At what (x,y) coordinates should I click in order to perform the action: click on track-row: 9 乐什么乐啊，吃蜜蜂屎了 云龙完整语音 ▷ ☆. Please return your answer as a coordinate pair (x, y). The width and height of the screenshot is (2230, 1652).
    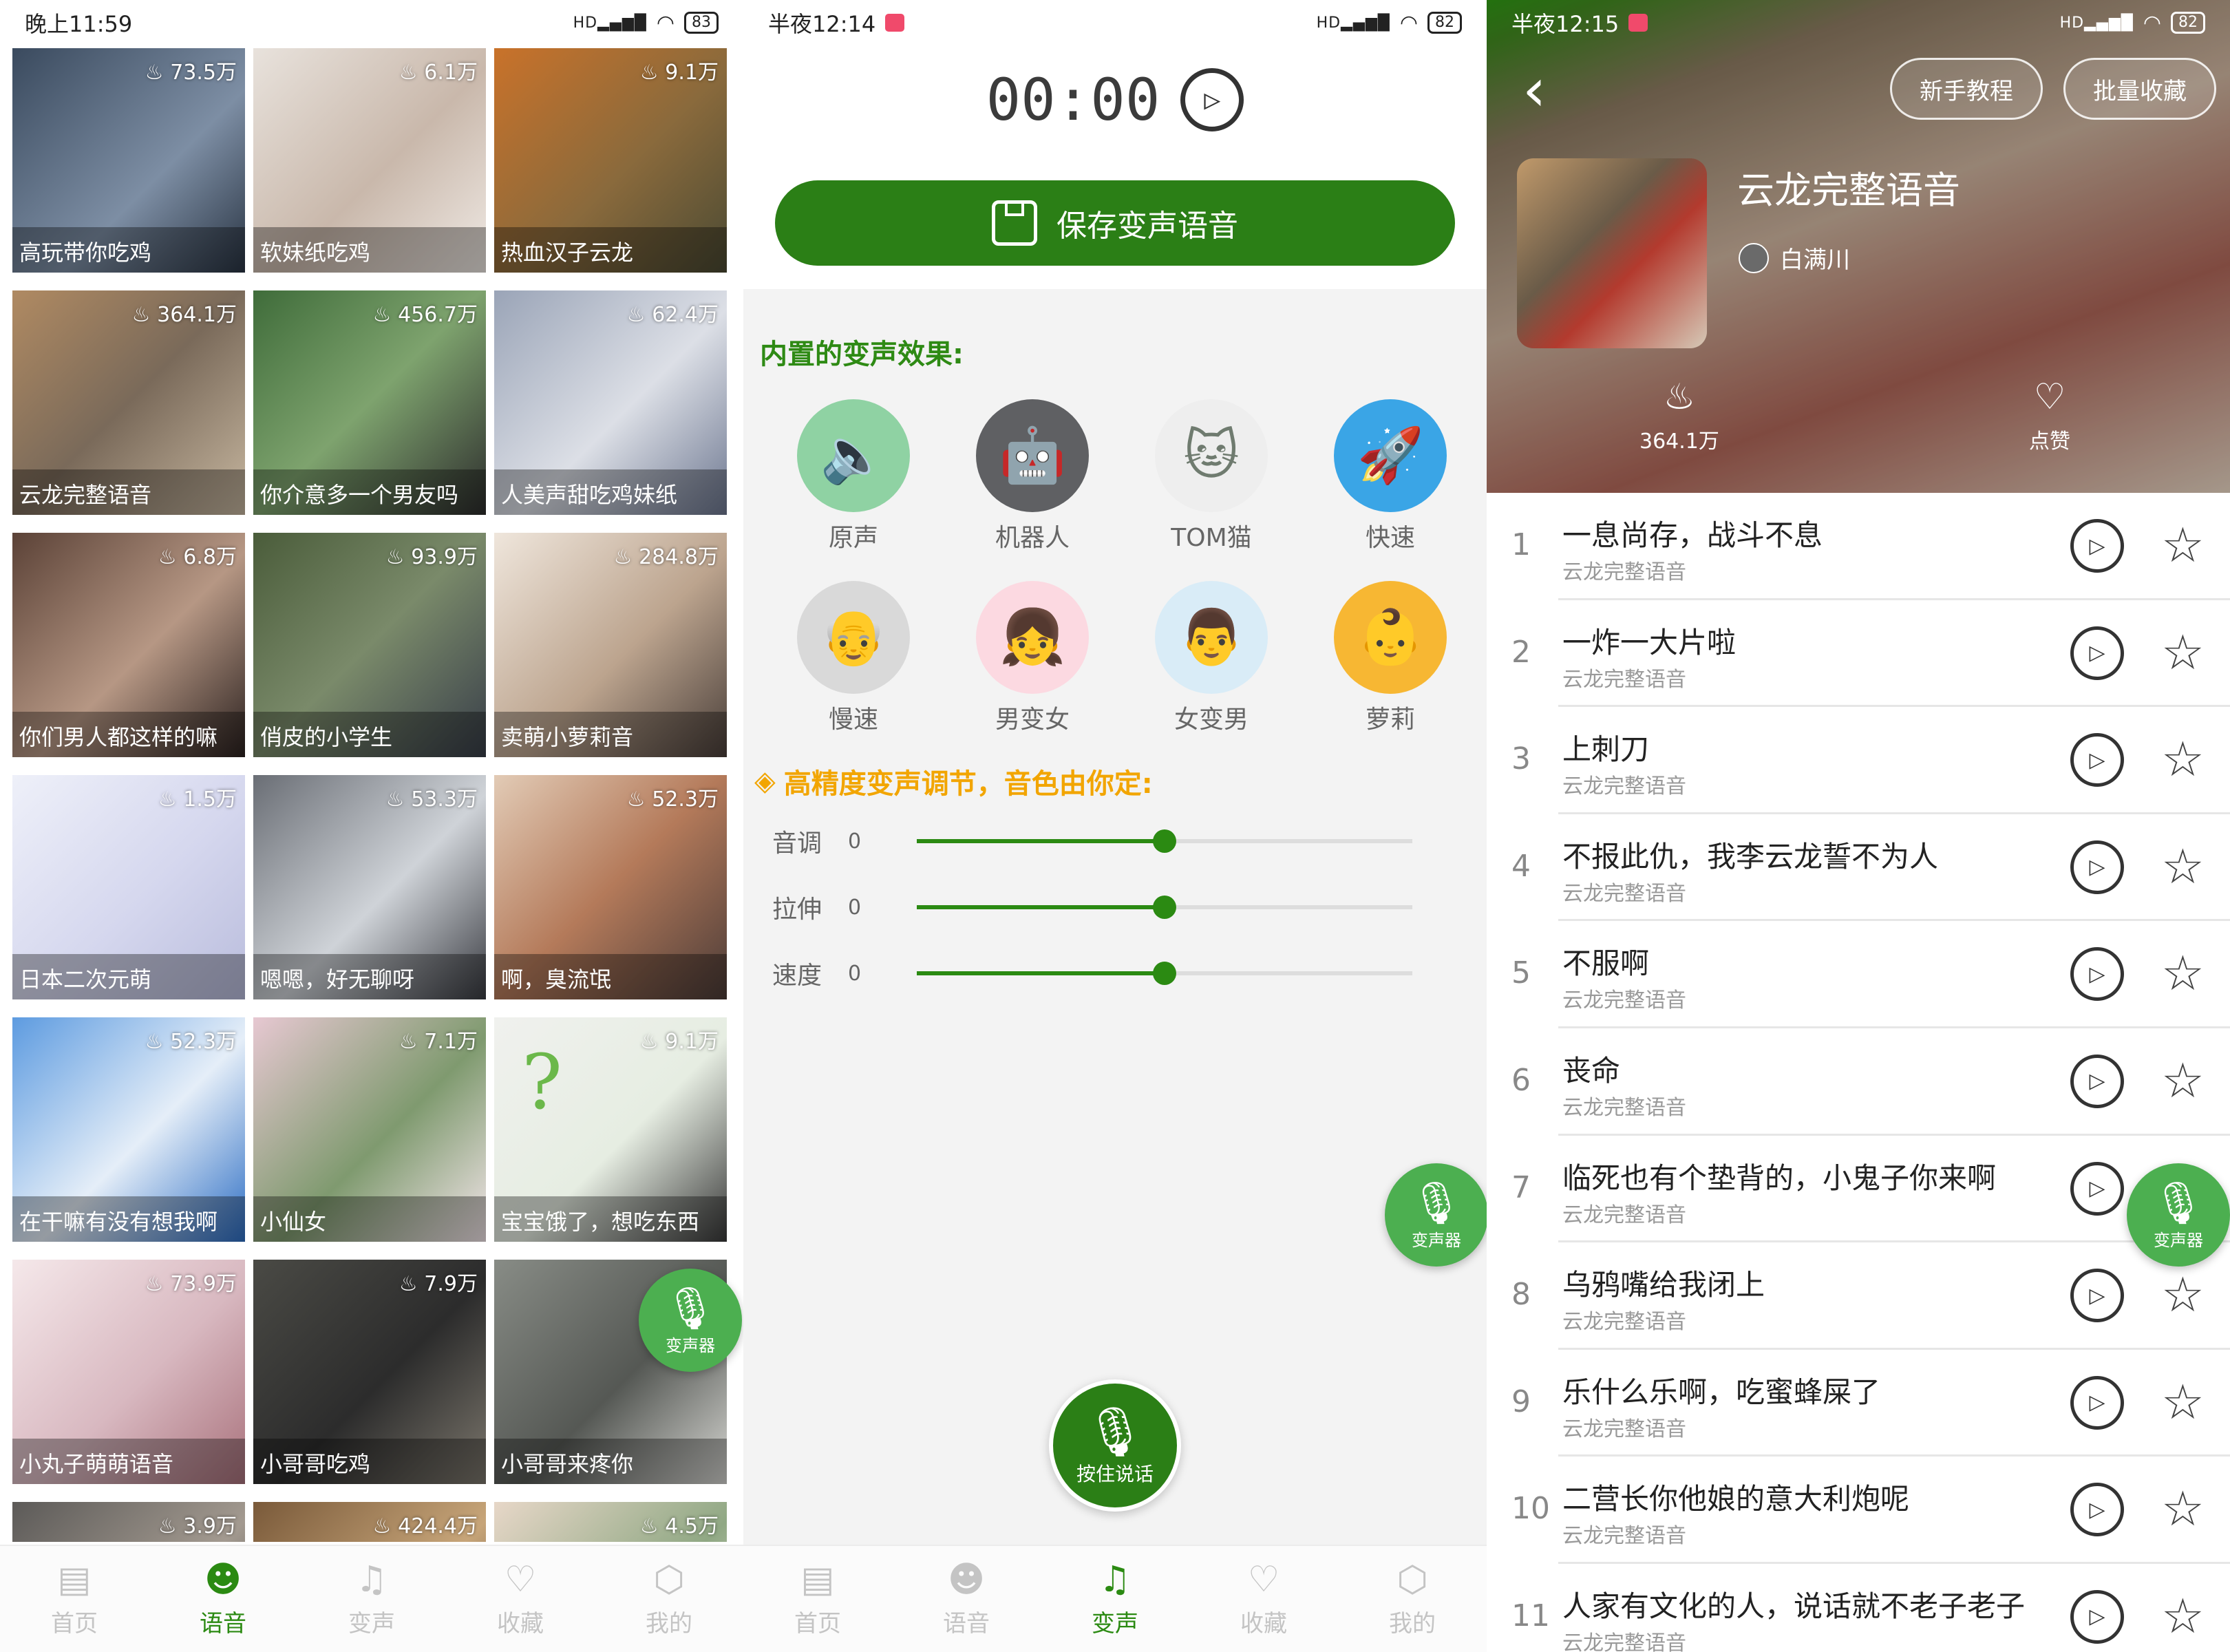
    Looking at the image, I should click on (1858, 1403).